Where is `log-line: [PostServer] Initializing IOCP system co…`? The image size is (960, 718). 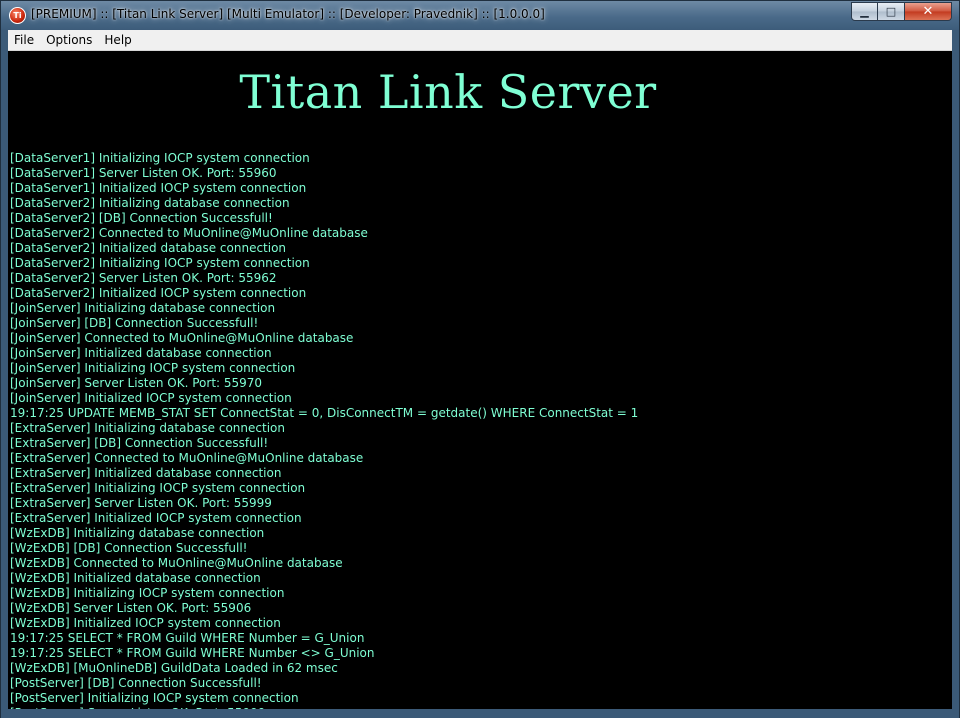 log-line: [PostServer] Initializing IOCP system co… is located at coordinates (154, 698).